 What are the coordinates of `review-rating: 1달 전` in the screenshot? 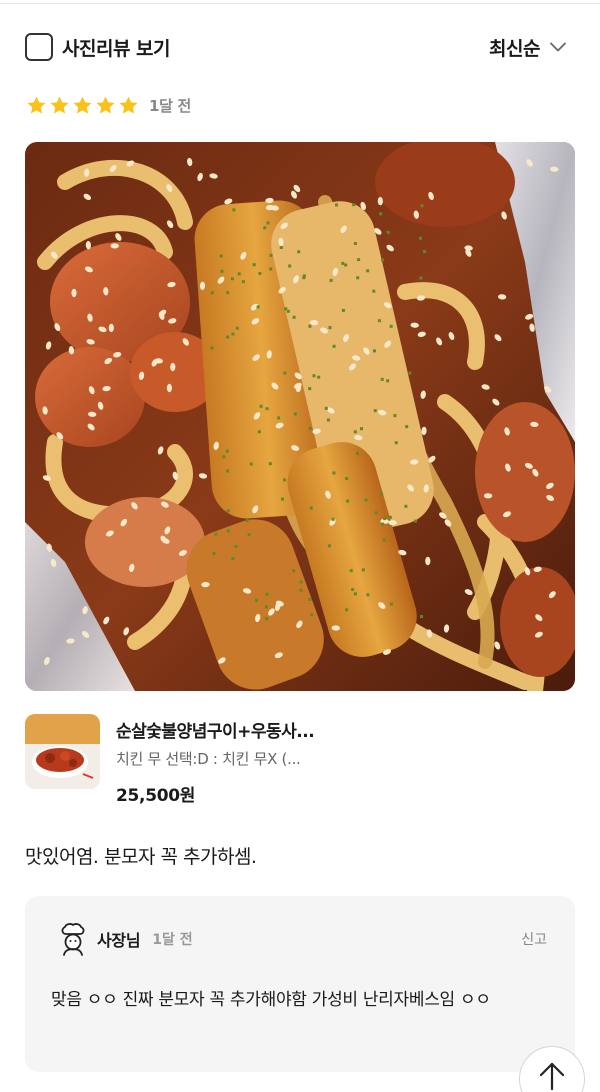 It's located at (108, 105).